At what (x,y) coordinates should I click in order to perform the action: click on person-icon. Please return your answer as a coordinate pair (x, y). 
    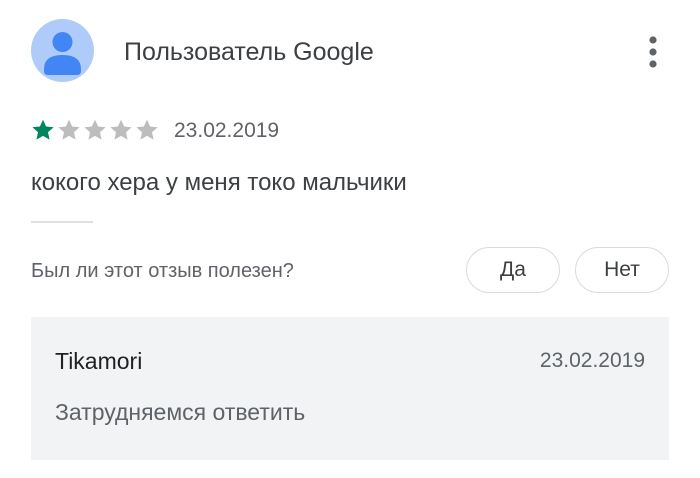
    Looking at the image, I should click on (62, 53).